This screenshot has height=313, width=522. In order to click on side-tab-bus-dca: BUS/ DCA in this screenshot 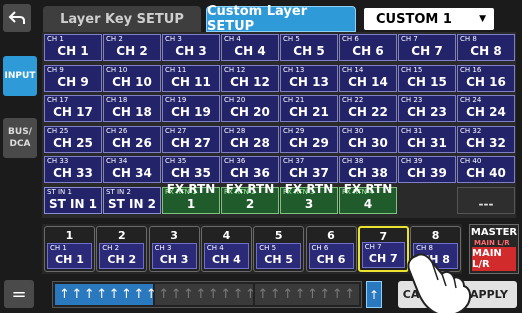, I will do `click(20, 138)`.